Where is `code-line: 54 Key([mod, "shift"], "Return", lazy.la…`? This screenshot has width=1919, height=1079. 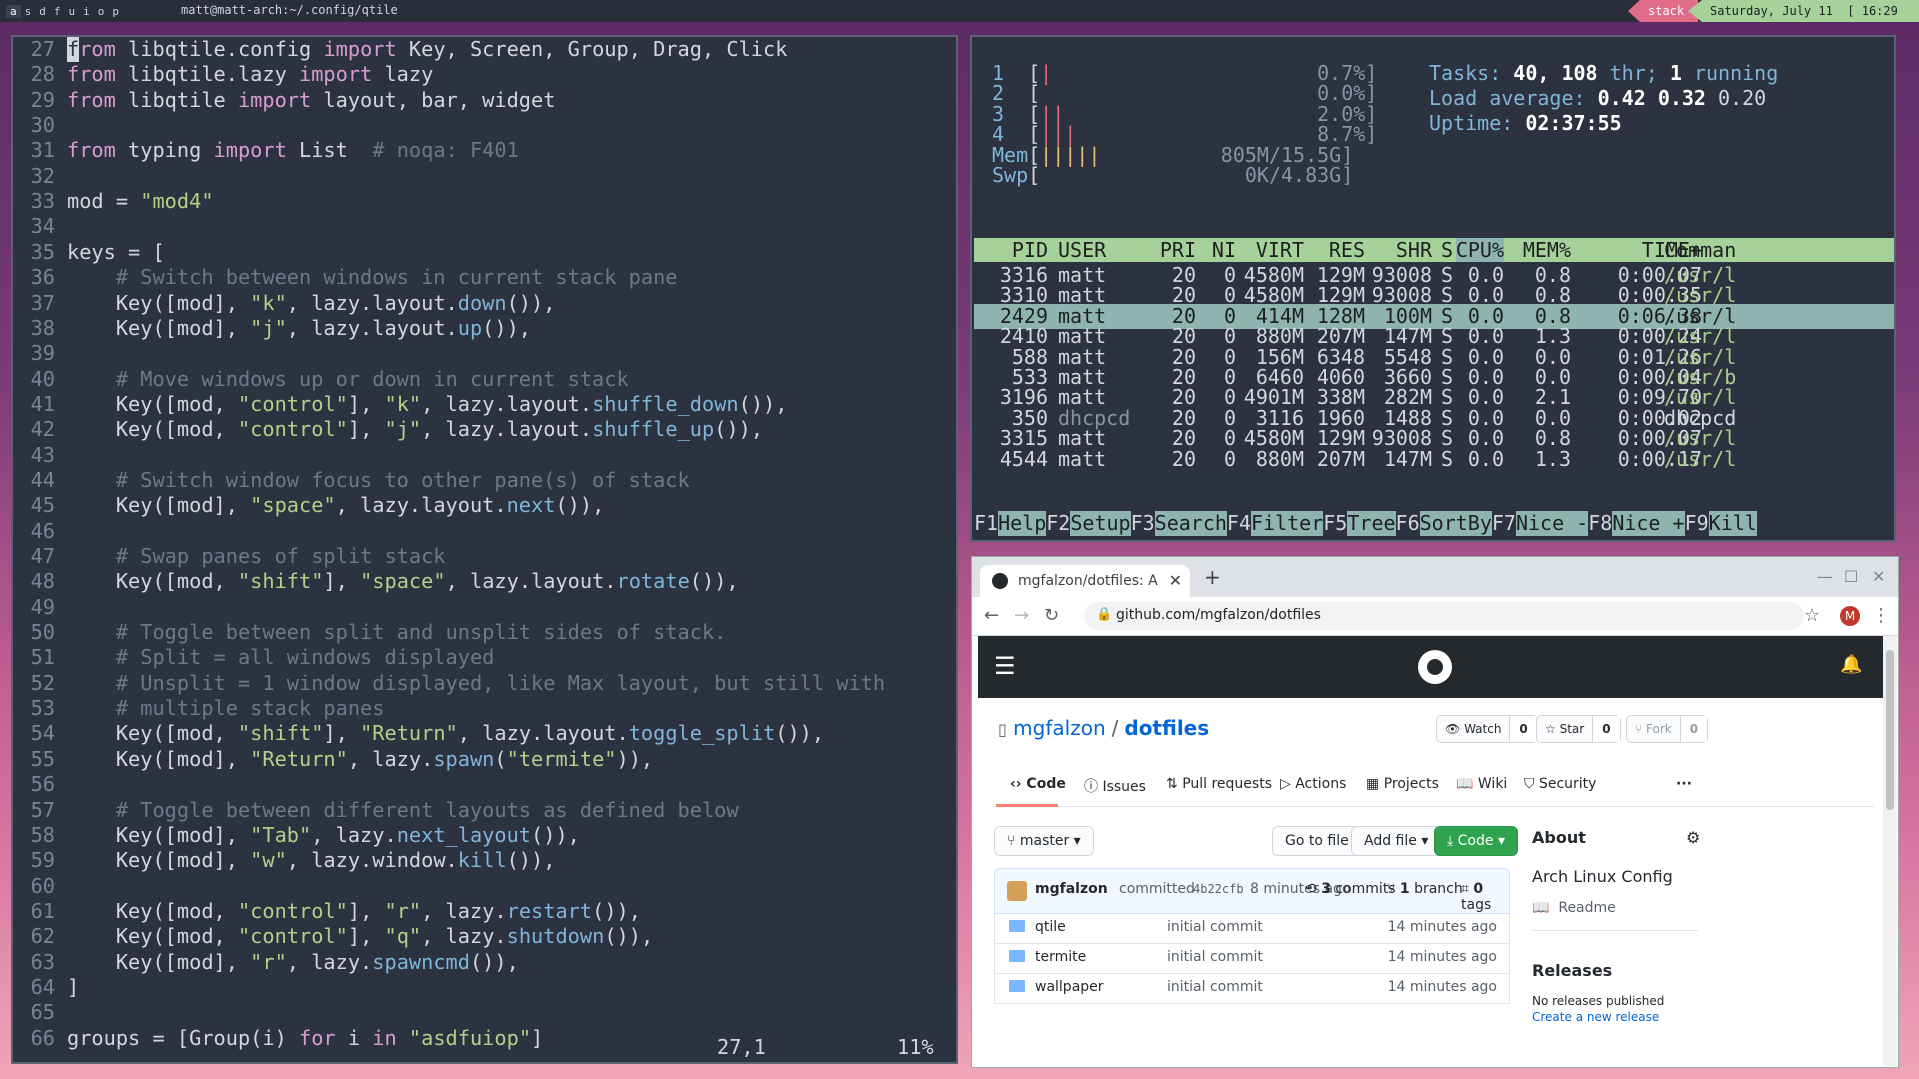 code-line: 54 Key([mod, "shift"], "Return", lazy.la… is located at coordinates (419, 733).